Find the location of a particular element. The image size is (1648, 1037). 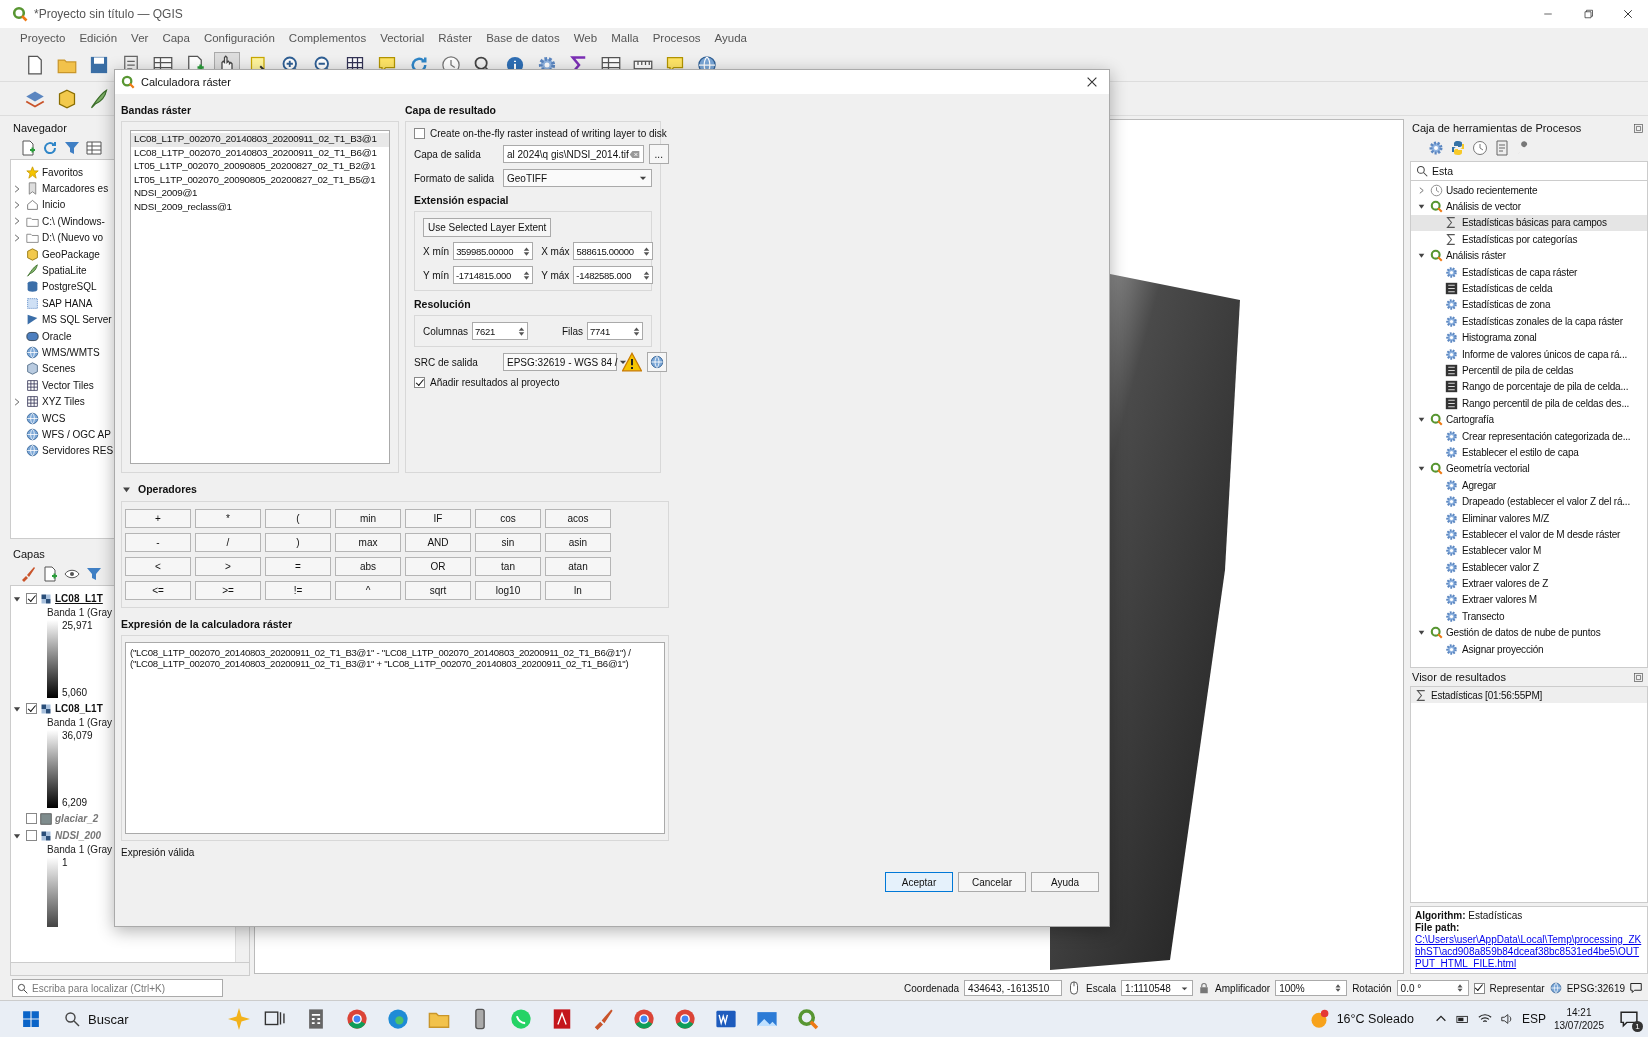

locator-field: Escriba para localizar (Ctrl+K) is located at coordinates (117, 988).